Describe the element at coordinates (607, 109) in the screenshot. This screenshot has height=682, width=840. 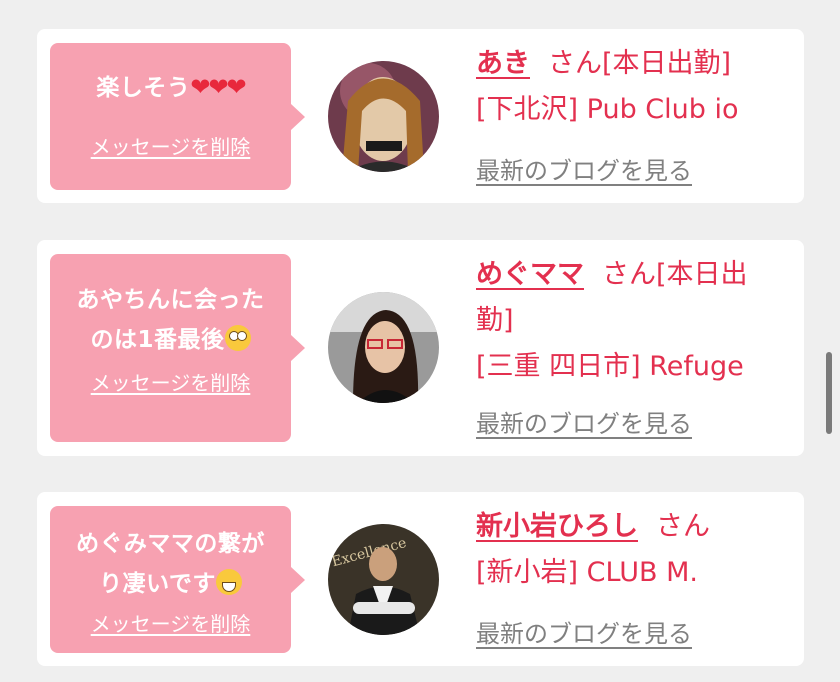
I see `cast-location: [下北沢] Pub Club io` at that location.